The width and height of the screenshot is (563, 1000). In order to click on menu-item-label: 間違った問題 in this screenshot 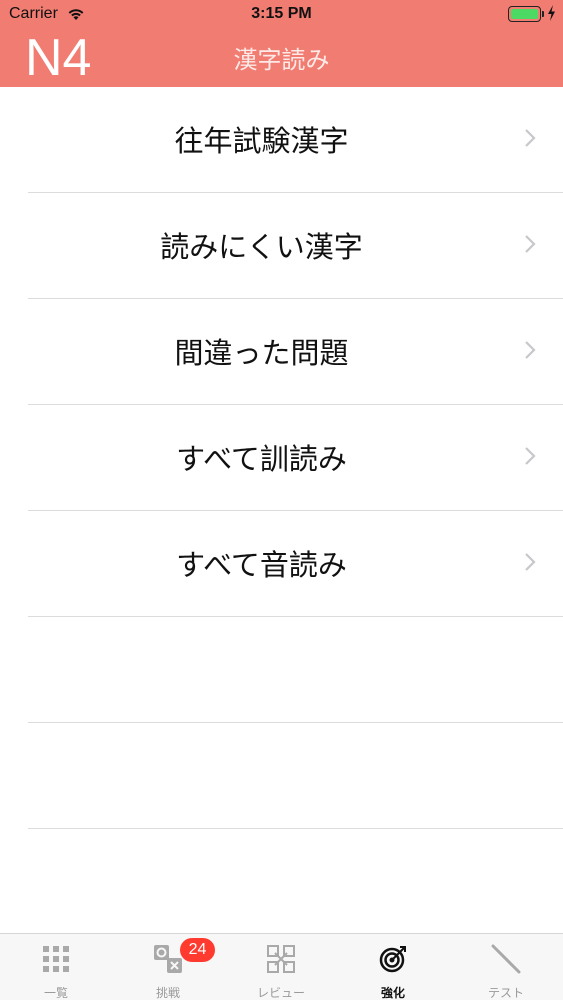, I will do `click(261, 353)`.